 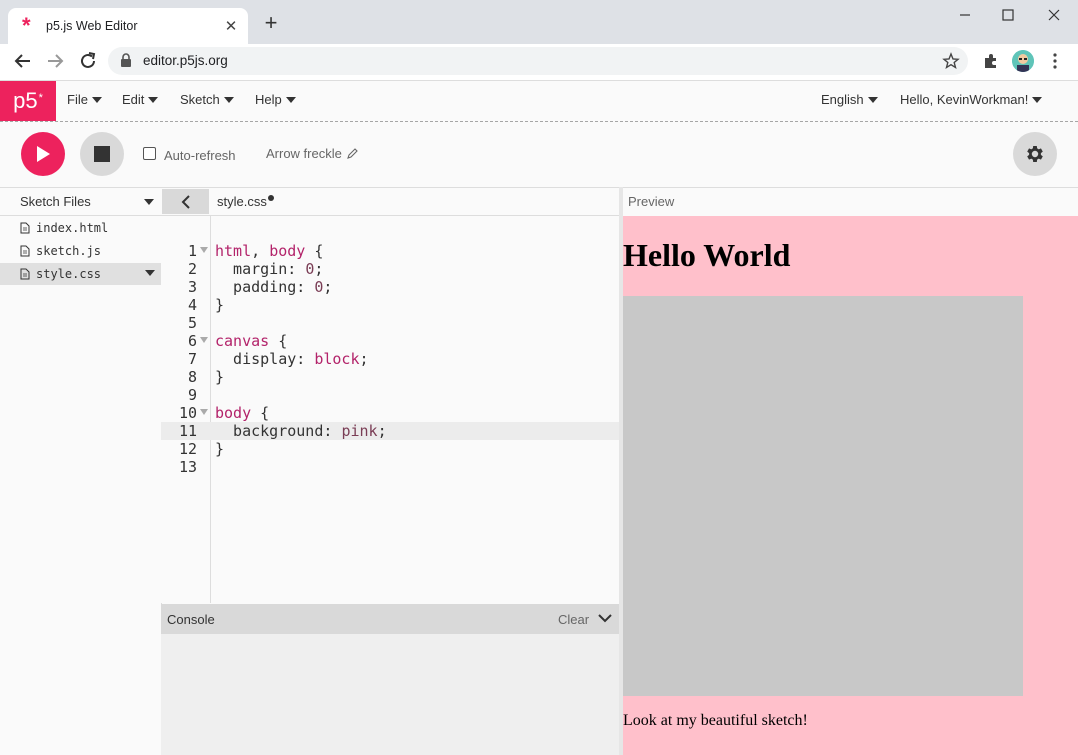 What do you see at coordinates (390, 694) in the screenshot?
I see `console-output` at bounding box center [390, 694].